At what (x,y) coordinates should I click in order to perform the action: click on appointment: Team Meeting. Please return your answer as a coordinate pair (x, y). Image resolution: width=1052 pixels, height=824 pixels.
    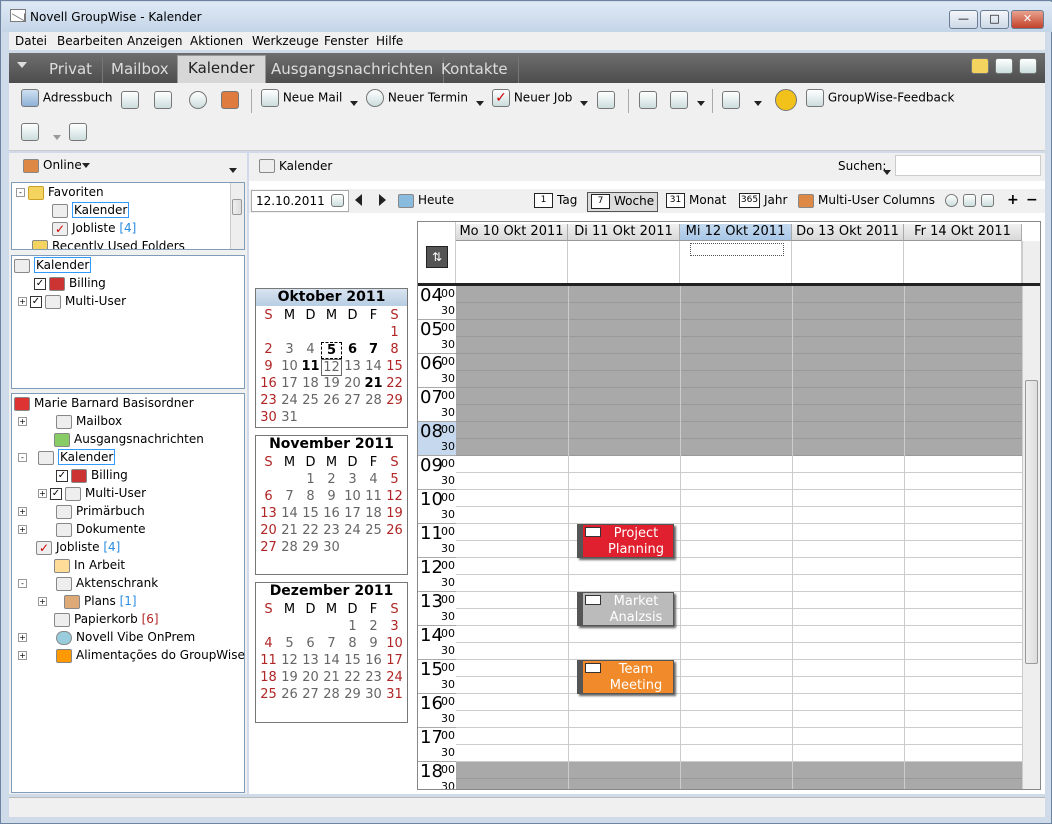
    Looking at the image, I should click on (625, 677).